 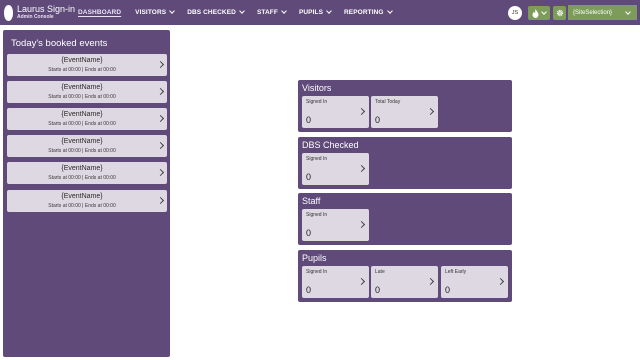 What do you see at coordinates (317, 88) in the screenshot?
I see `visitors-title: Visitors` at bounding box center [317, 88].